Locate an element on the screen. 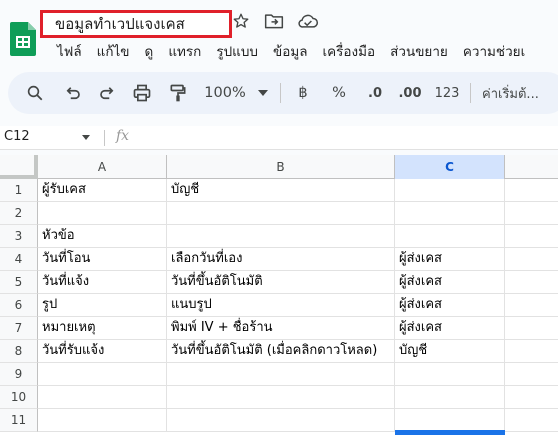 Image resolution: width=558 pixels, height=435 pixels. menu-view: ดู is located at coordinates (149, 51).